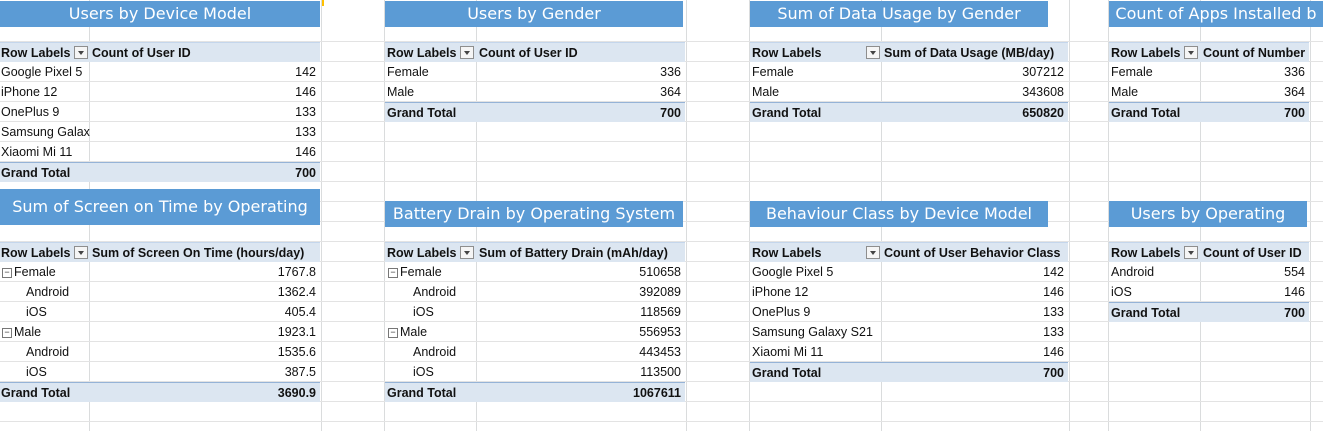  Describe the element at coordinates (1209, 272) in the screenshot. I see `table-row: Android 554` at that location.